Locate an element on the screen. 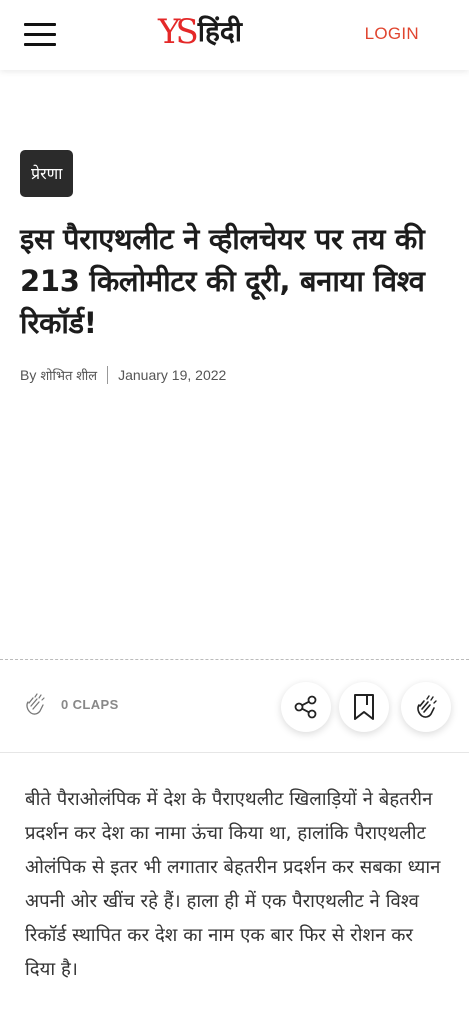 This screenshot has width=469, height=1017. category-tag: प्रेरणा is located at coordinates (47, 173).